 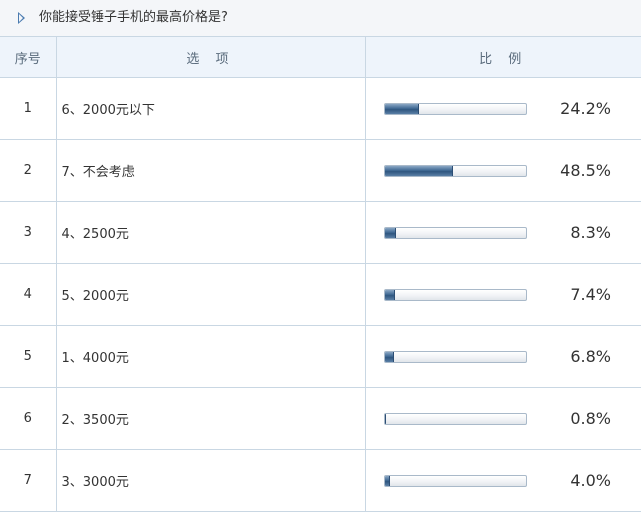 I want to click on table-row: 1 6、2000元以下 24.2%, so click(x=320, y=108).